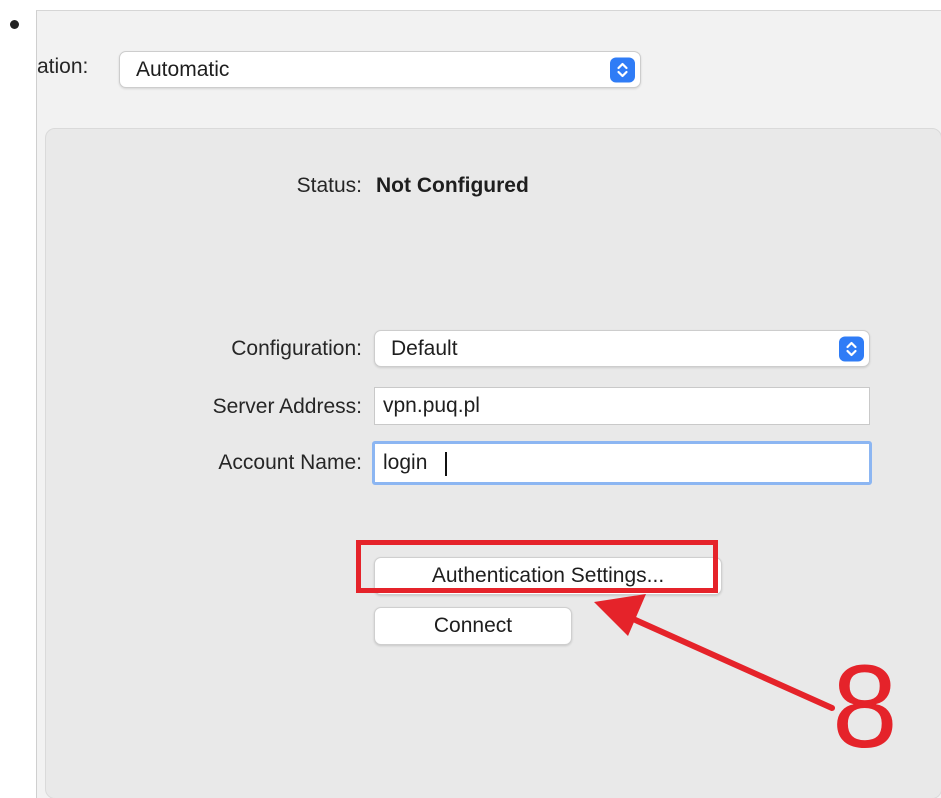 This screenshot has height=798, width=941. Describe the element at coordinates (424, 348) in the screenshot. I see `configuration-value: Default` at that location.